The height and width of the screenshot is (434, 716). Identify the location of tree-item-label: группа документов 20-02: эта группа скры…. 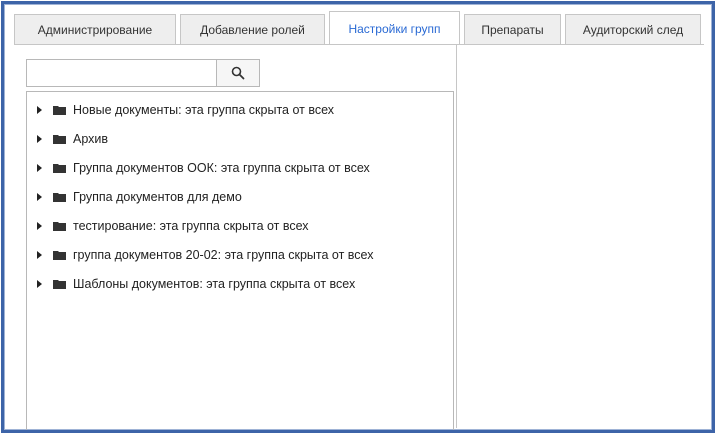
(223, 254).